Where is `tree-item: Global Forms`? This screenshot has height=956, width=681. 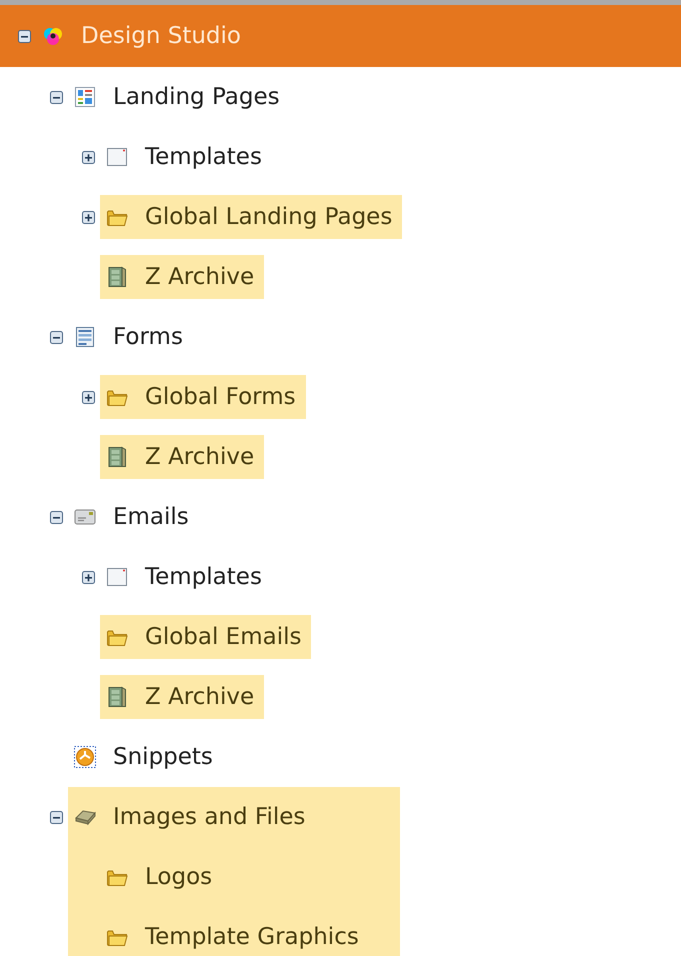 tree-item: Global Forms is located at coordinates (203, 397).